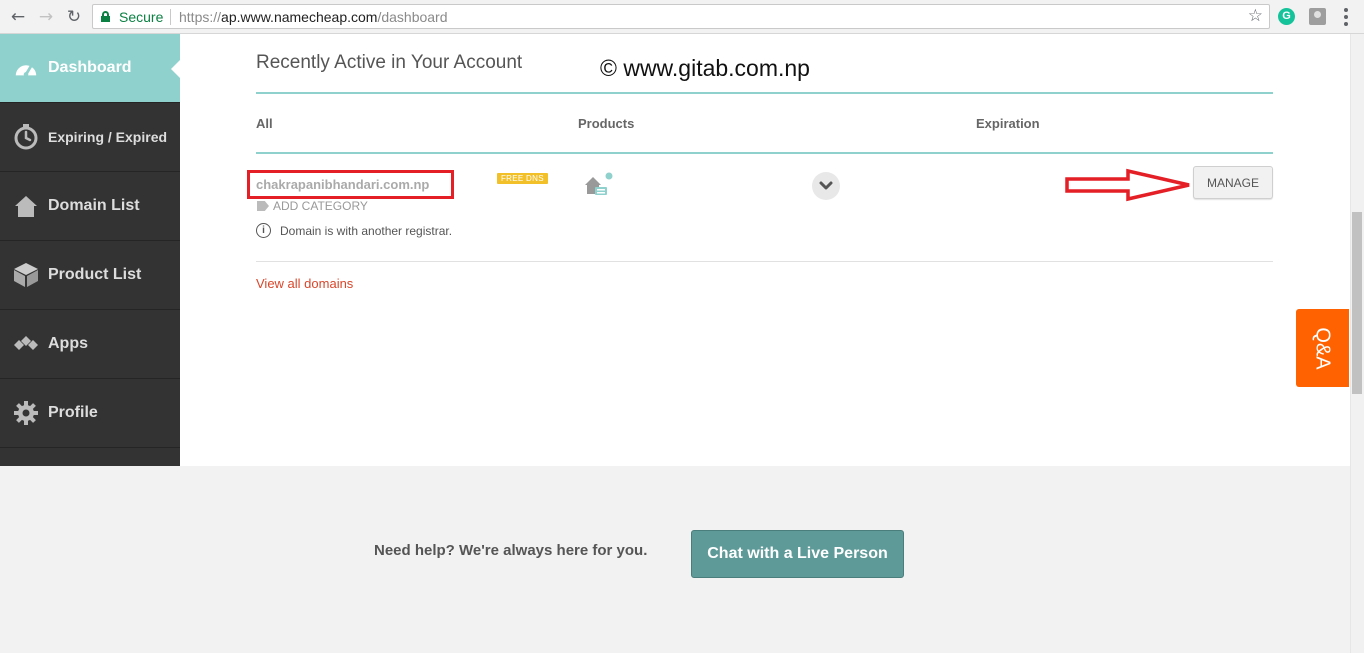 Image resolution: width=1364 pixels, height=653 pixels. Describe the element at coordinates (170, 17) in the screenshot. I see `address-separator` at that location.